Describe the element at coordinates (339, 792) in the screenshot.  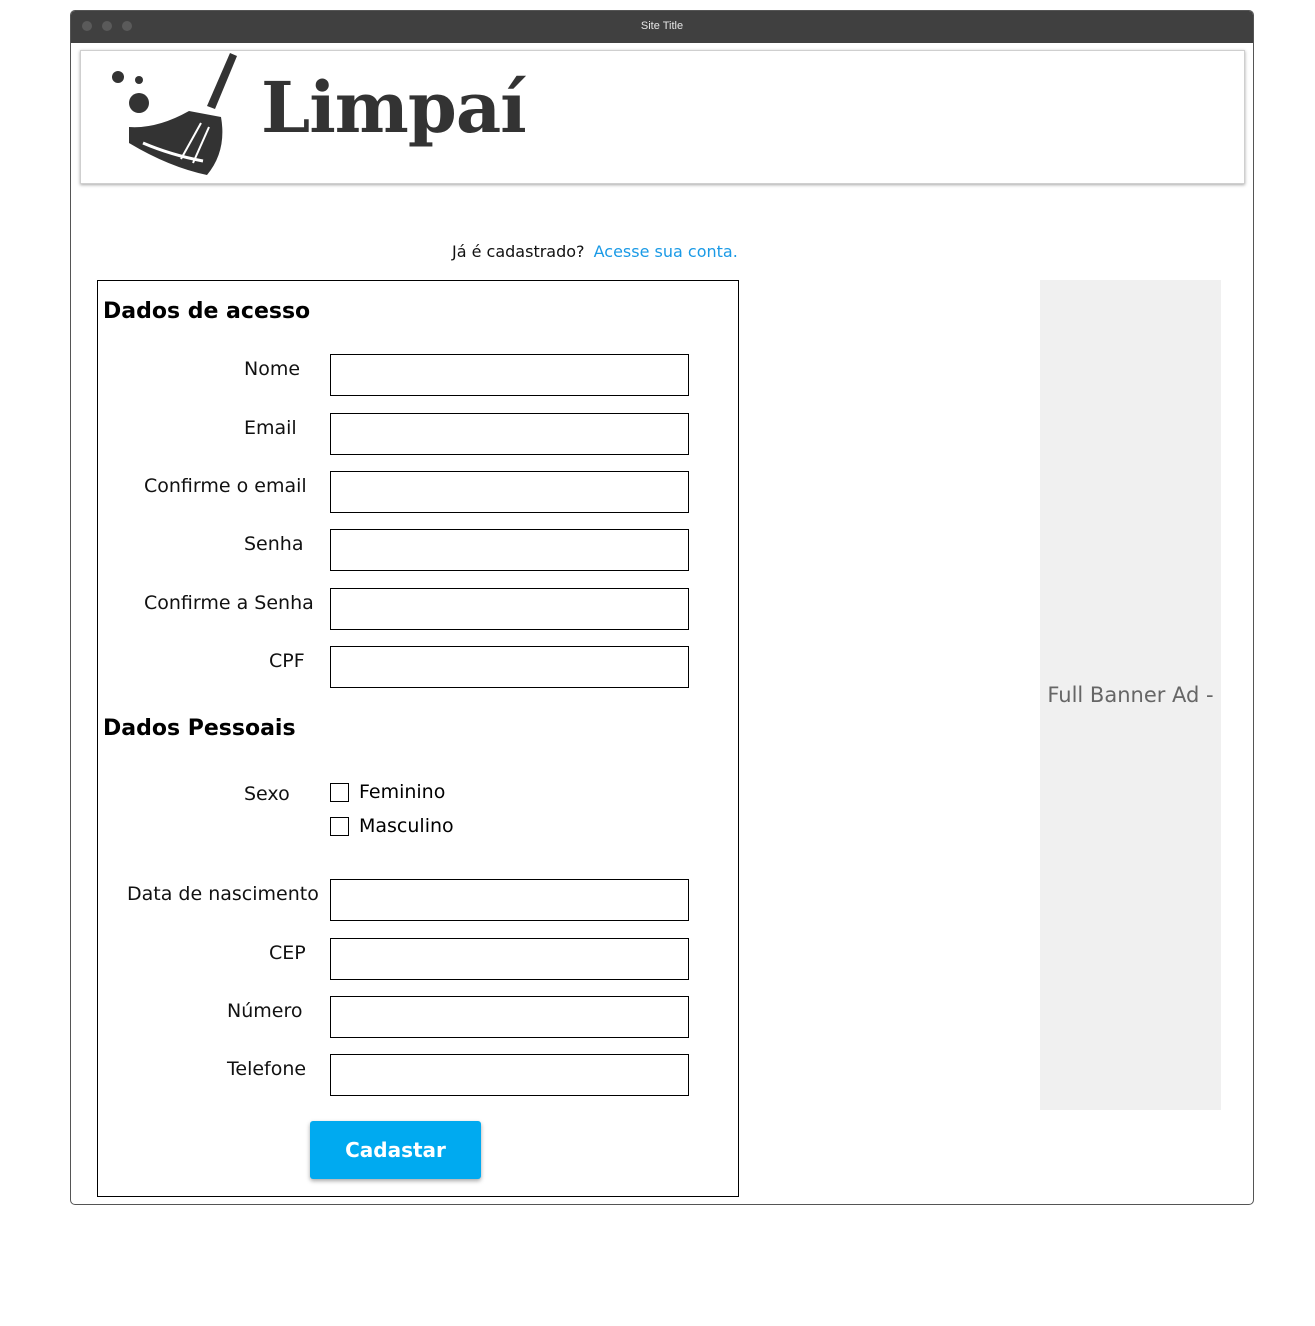
I see `feminino-checkbox` at that location.